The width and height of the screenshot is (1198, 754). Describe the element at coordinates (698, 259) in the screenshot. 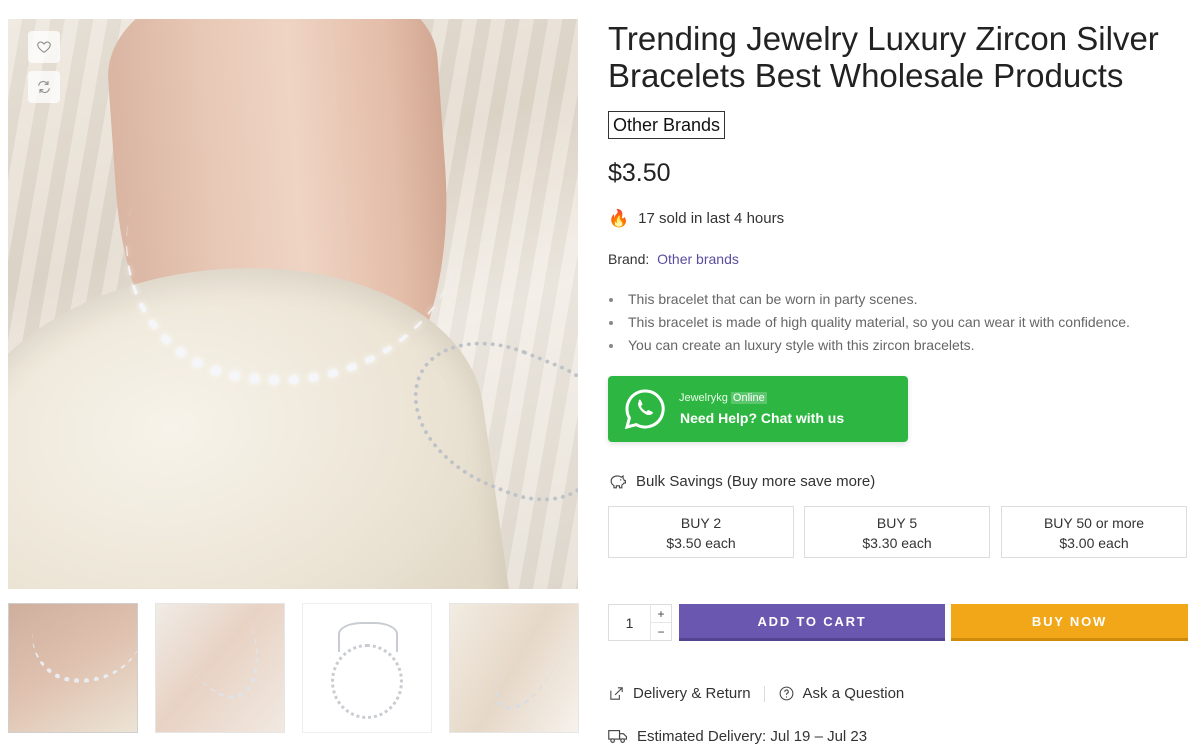

I see `brand-link: Other brands` at that location.